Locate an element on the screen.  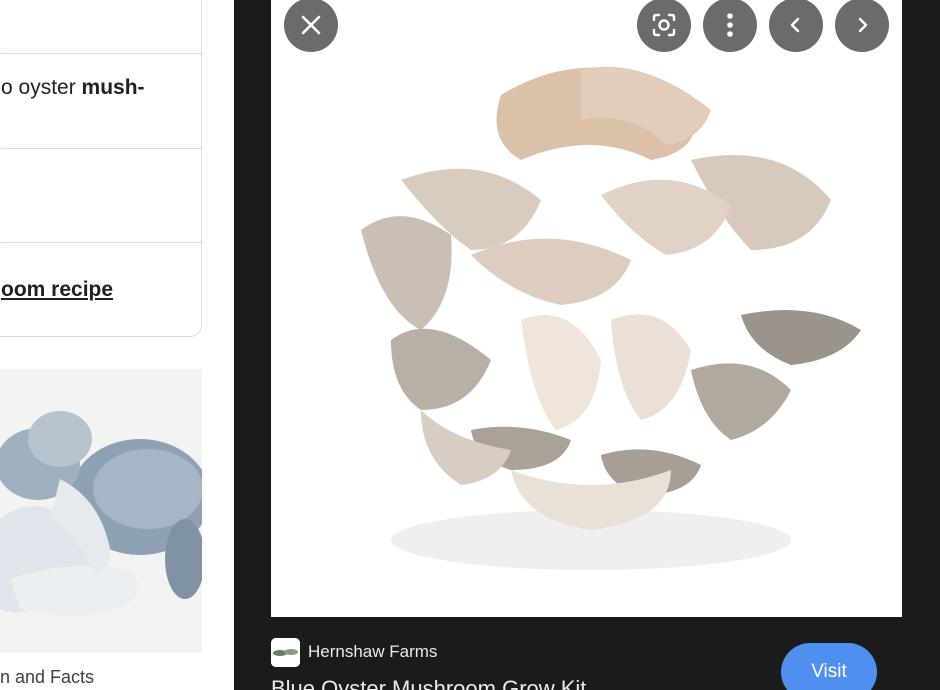
related-searches-card: o oyster mush- oom recipe is located at coordinates (101, 168).